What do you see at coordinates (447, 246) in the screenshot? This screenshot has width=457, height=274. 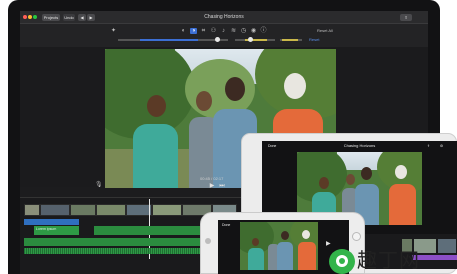 I see `ipad-clip-thumb` at bounding box center [447, 246].